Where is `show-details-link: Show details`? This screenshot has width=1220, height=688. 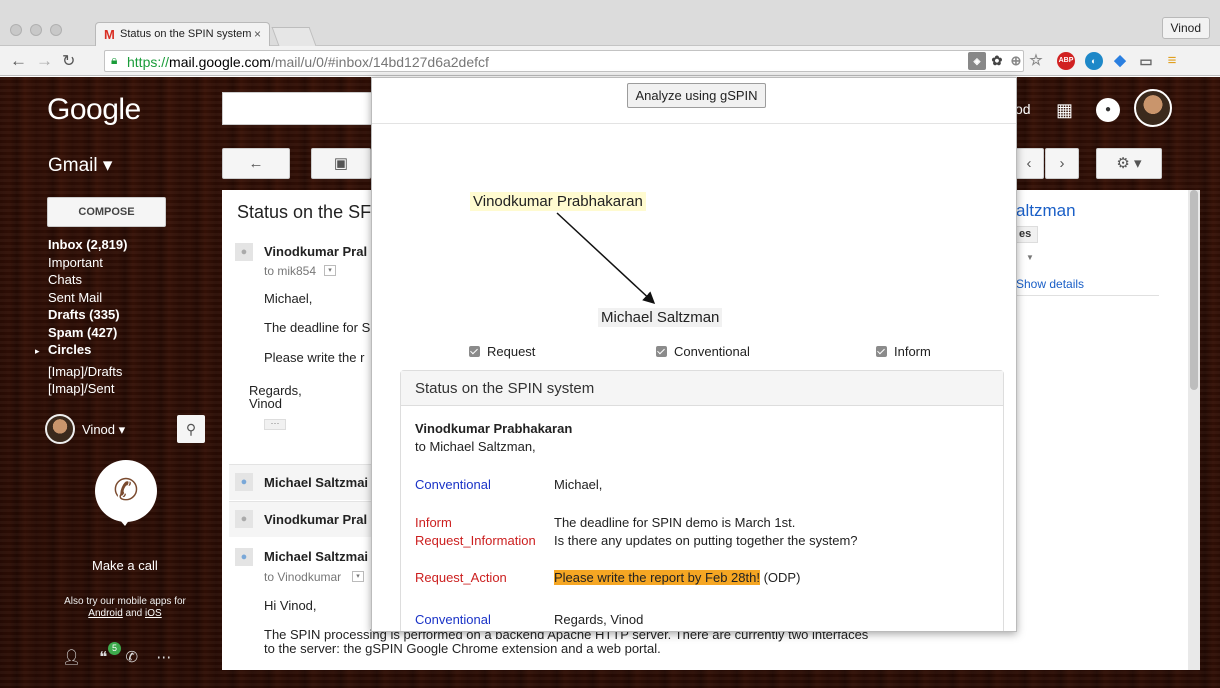 show-details-link: Show details is located at coordinates (1050, 284).